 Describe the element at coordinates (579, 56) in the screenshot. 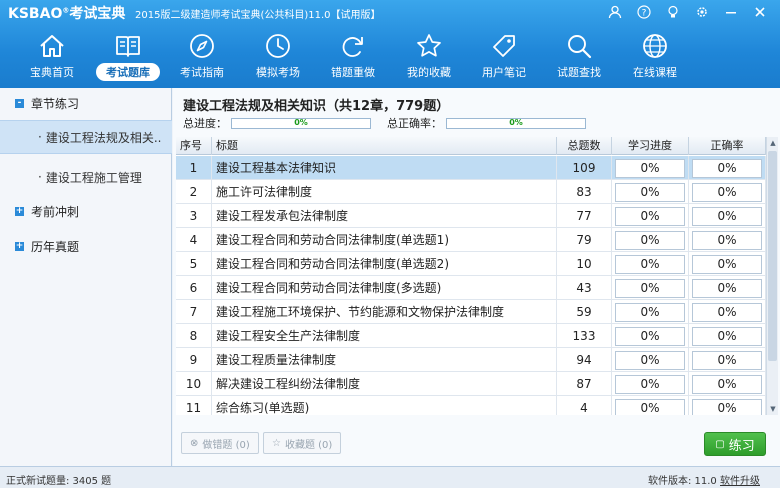

I see `toolbar-search: 试题查找` at that location.